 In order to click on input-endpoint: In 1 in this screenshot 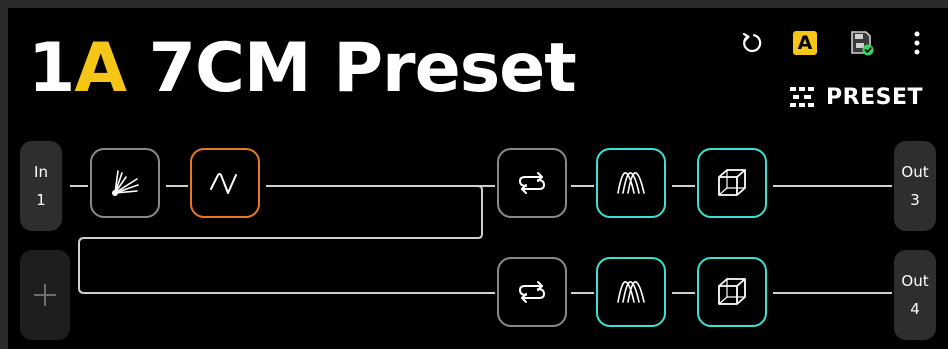, I will do `click(41, 186)`.